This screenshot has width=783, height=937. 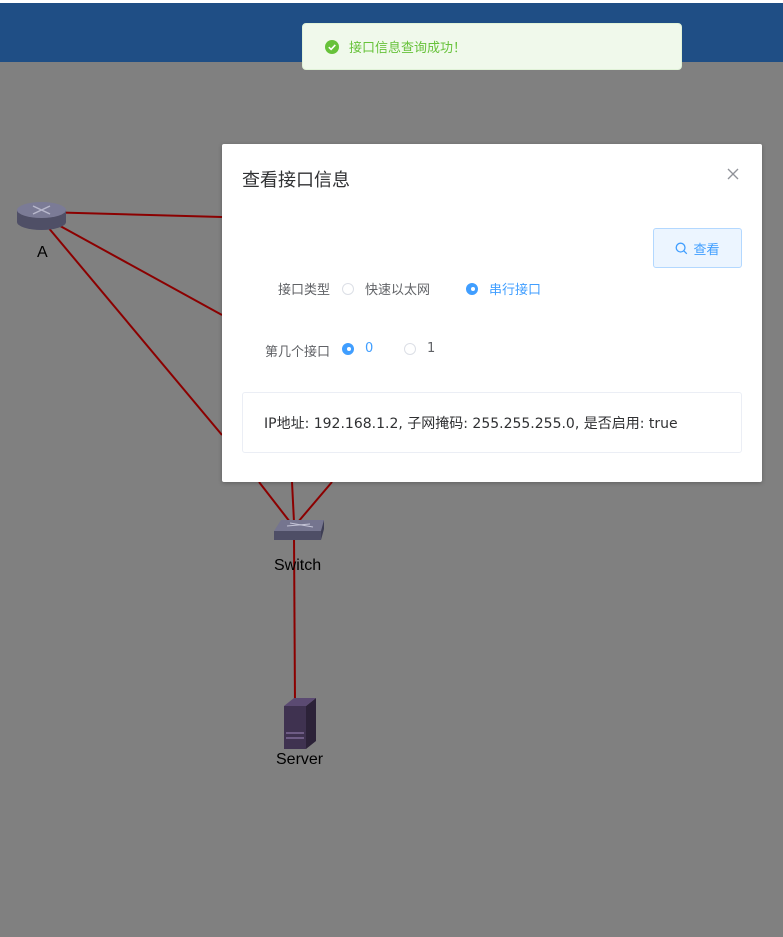 What do you see at coordinates (369, 348) in the screenshot?
I see `radio-label: 0` at bounding box center [369, 348].